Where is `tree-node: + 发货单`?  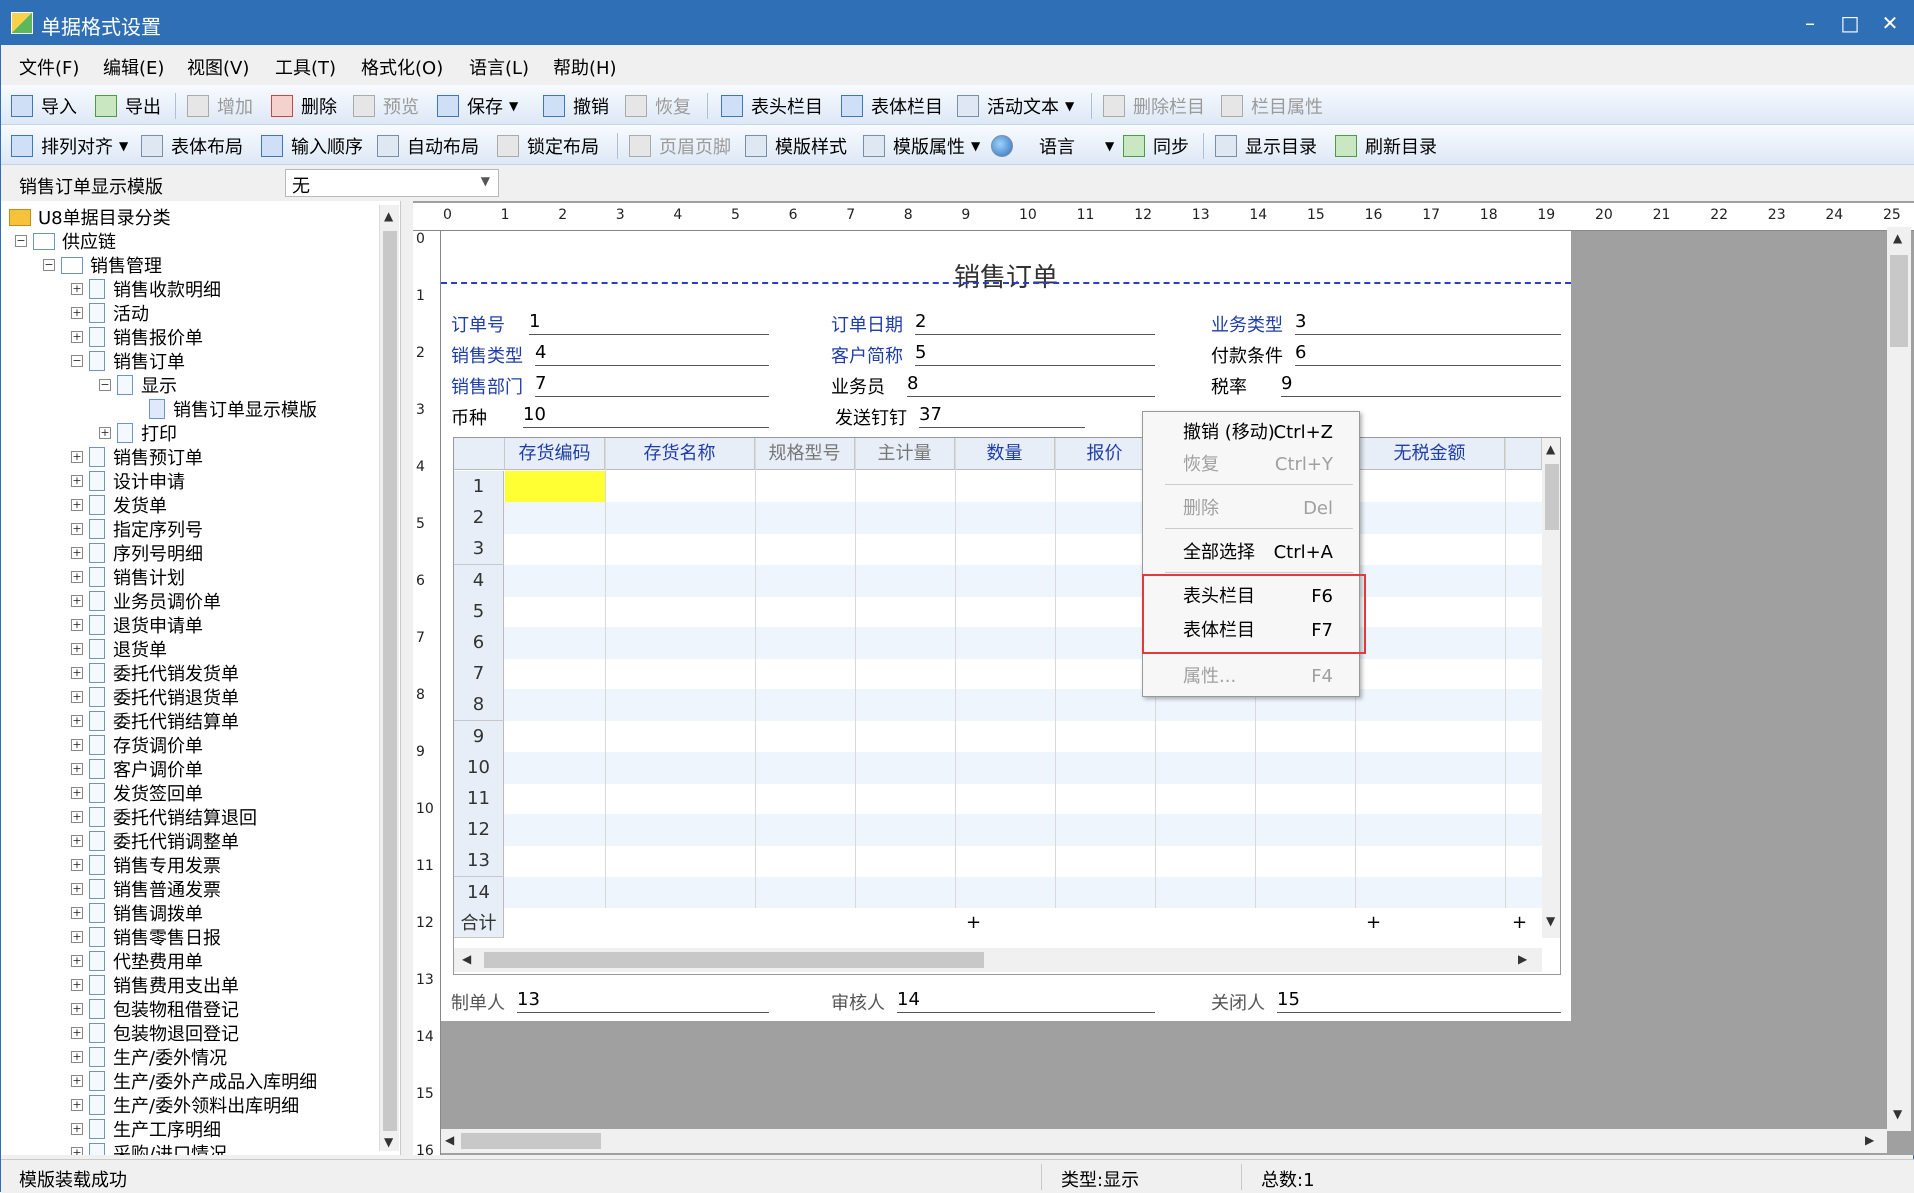 tree-node: + 发货单 is located at coordinates (119, 505).